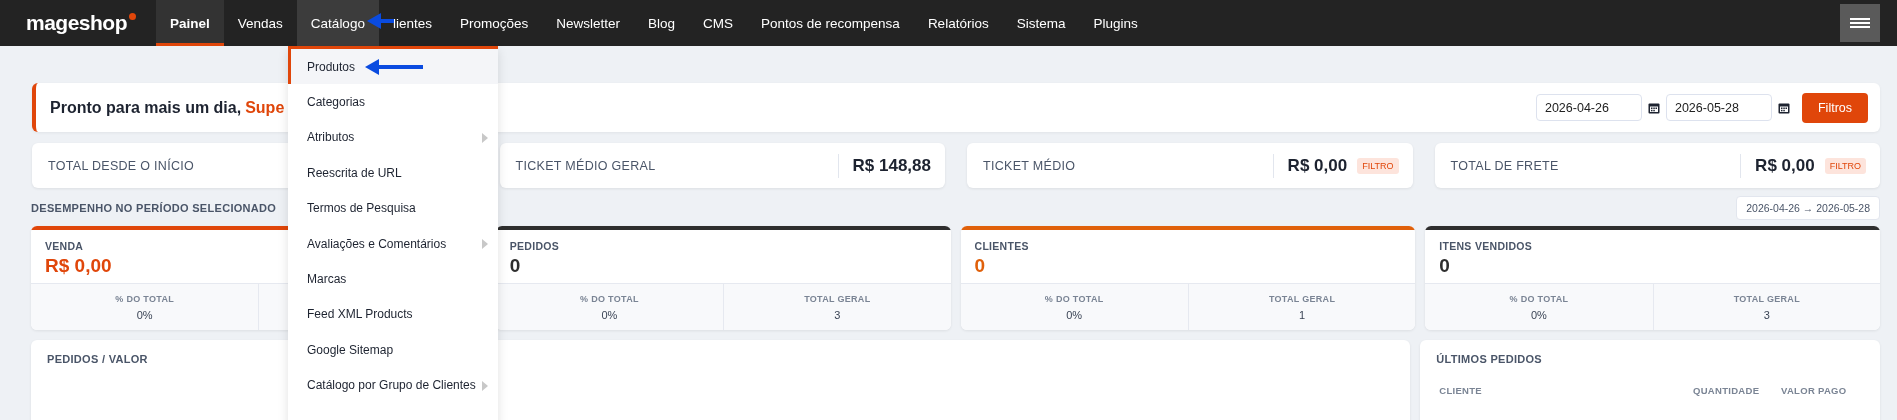 This screenshot has height=420, width=1897. I want to click on nav-item: Sistema, so click(1041, 23).